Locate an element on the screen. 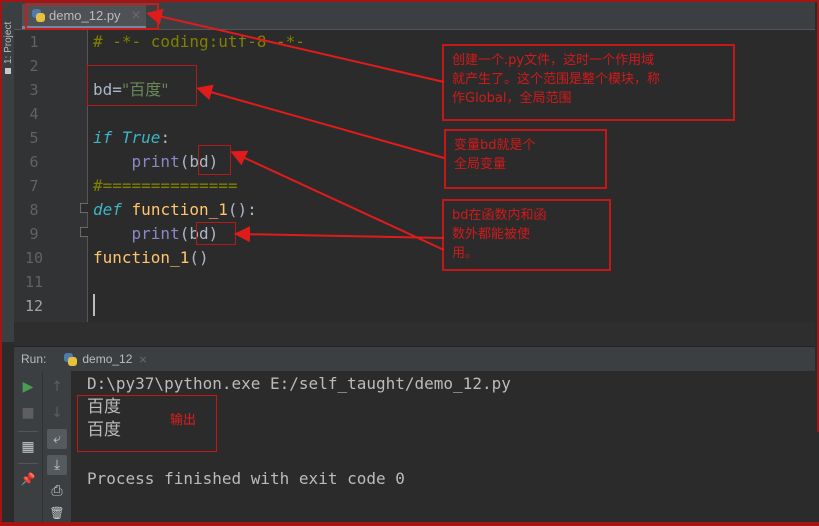 Image resolution: width=819 pixels, height=526 pixels. line-number: 1 is located at coordinates (34, 42).